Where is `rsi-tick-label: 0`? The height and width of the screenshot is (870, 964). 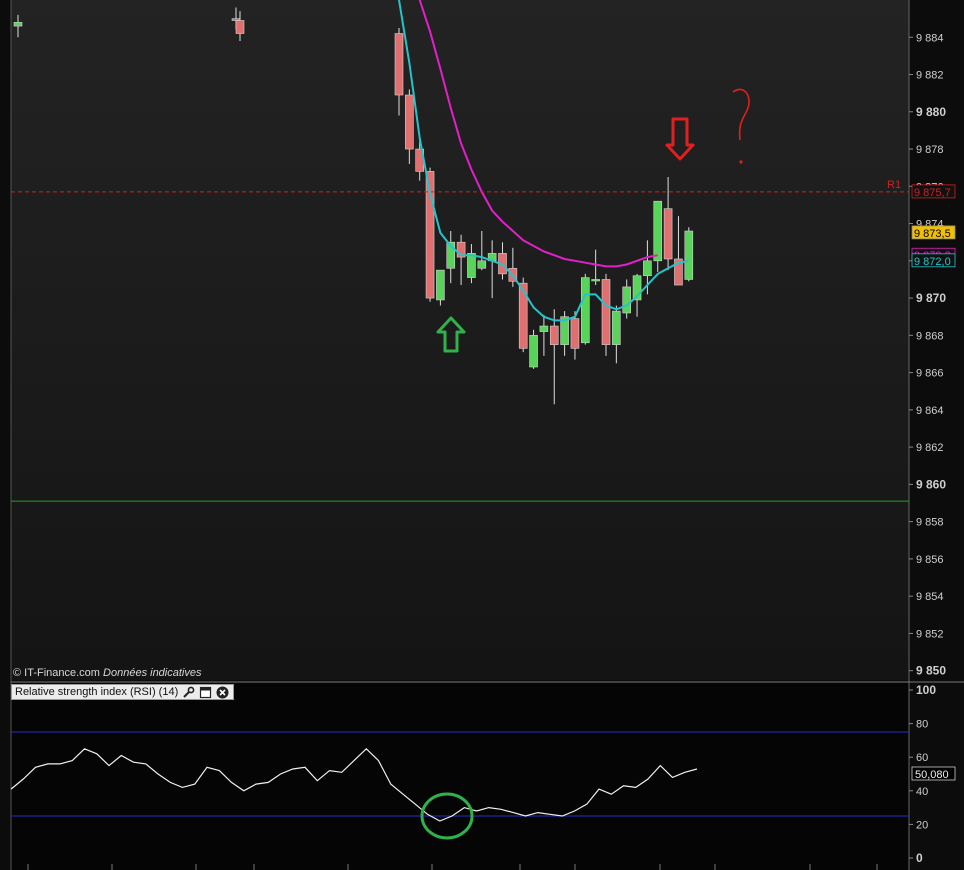
rsi-tick-label: 0 is located at coordinates (919, 858).